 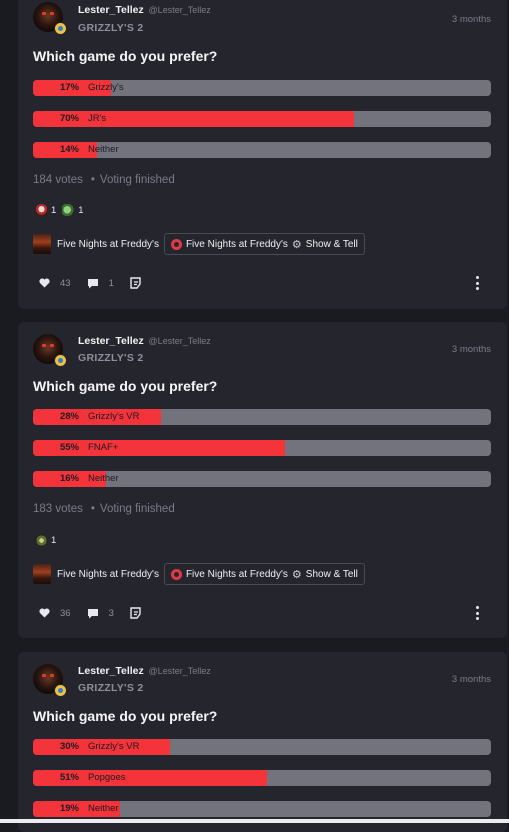 I want to click on bottom-edge, so click(x=254, y=821).